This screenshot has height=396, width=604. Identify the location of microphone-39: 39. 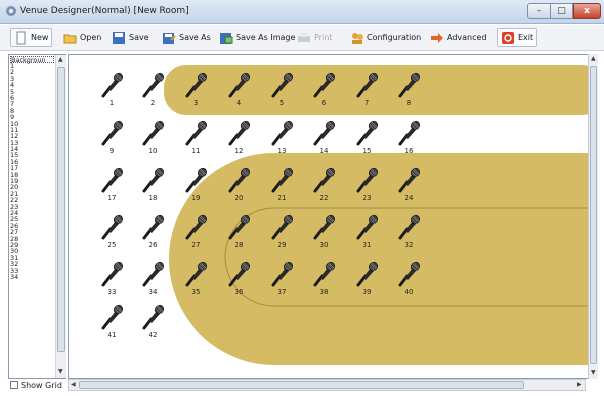
(367, 279).